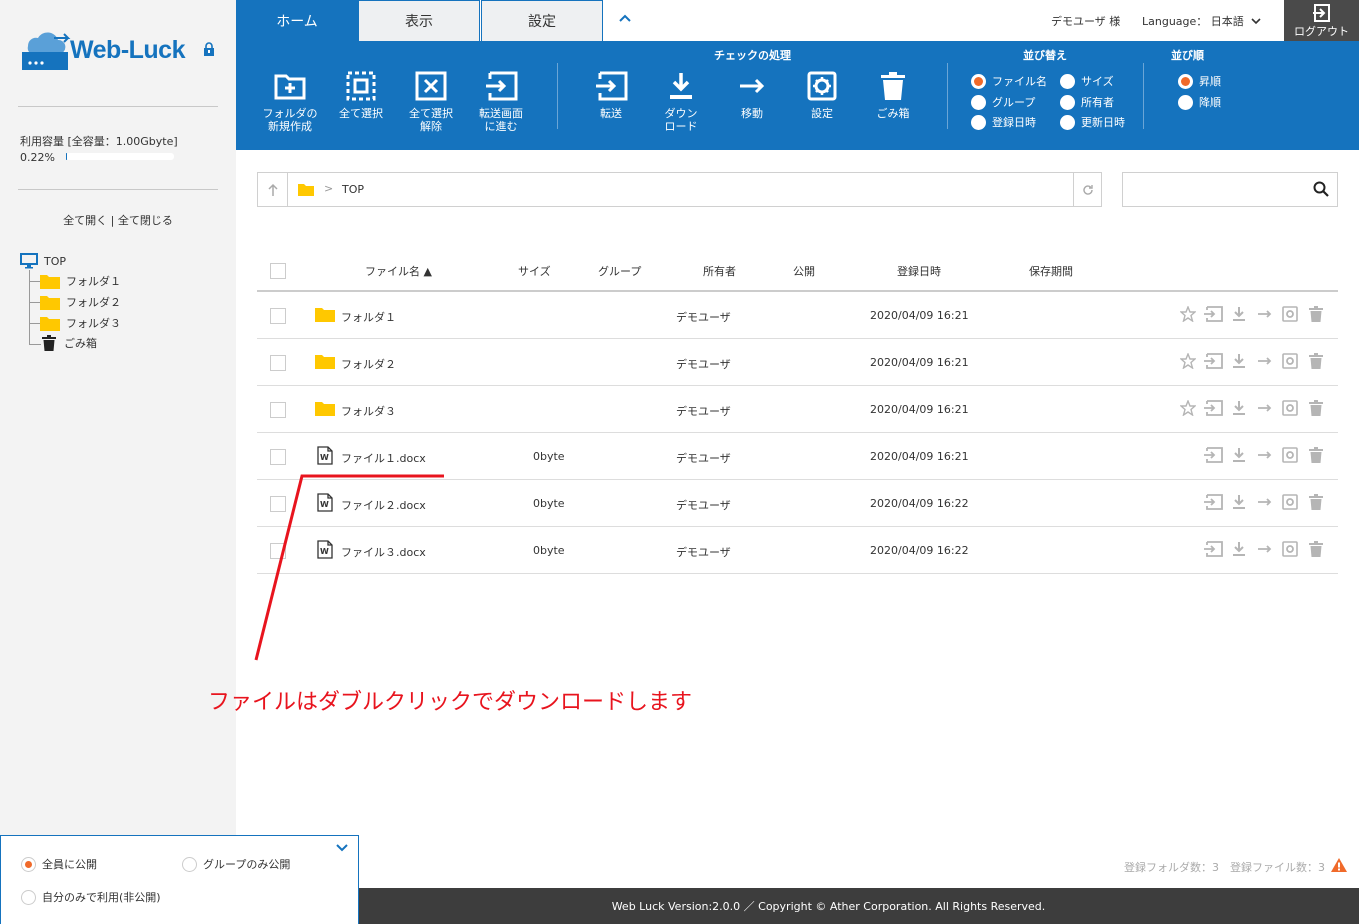  I want to click on deselect-all-button: 全て選択 解除, so click(431, 102).